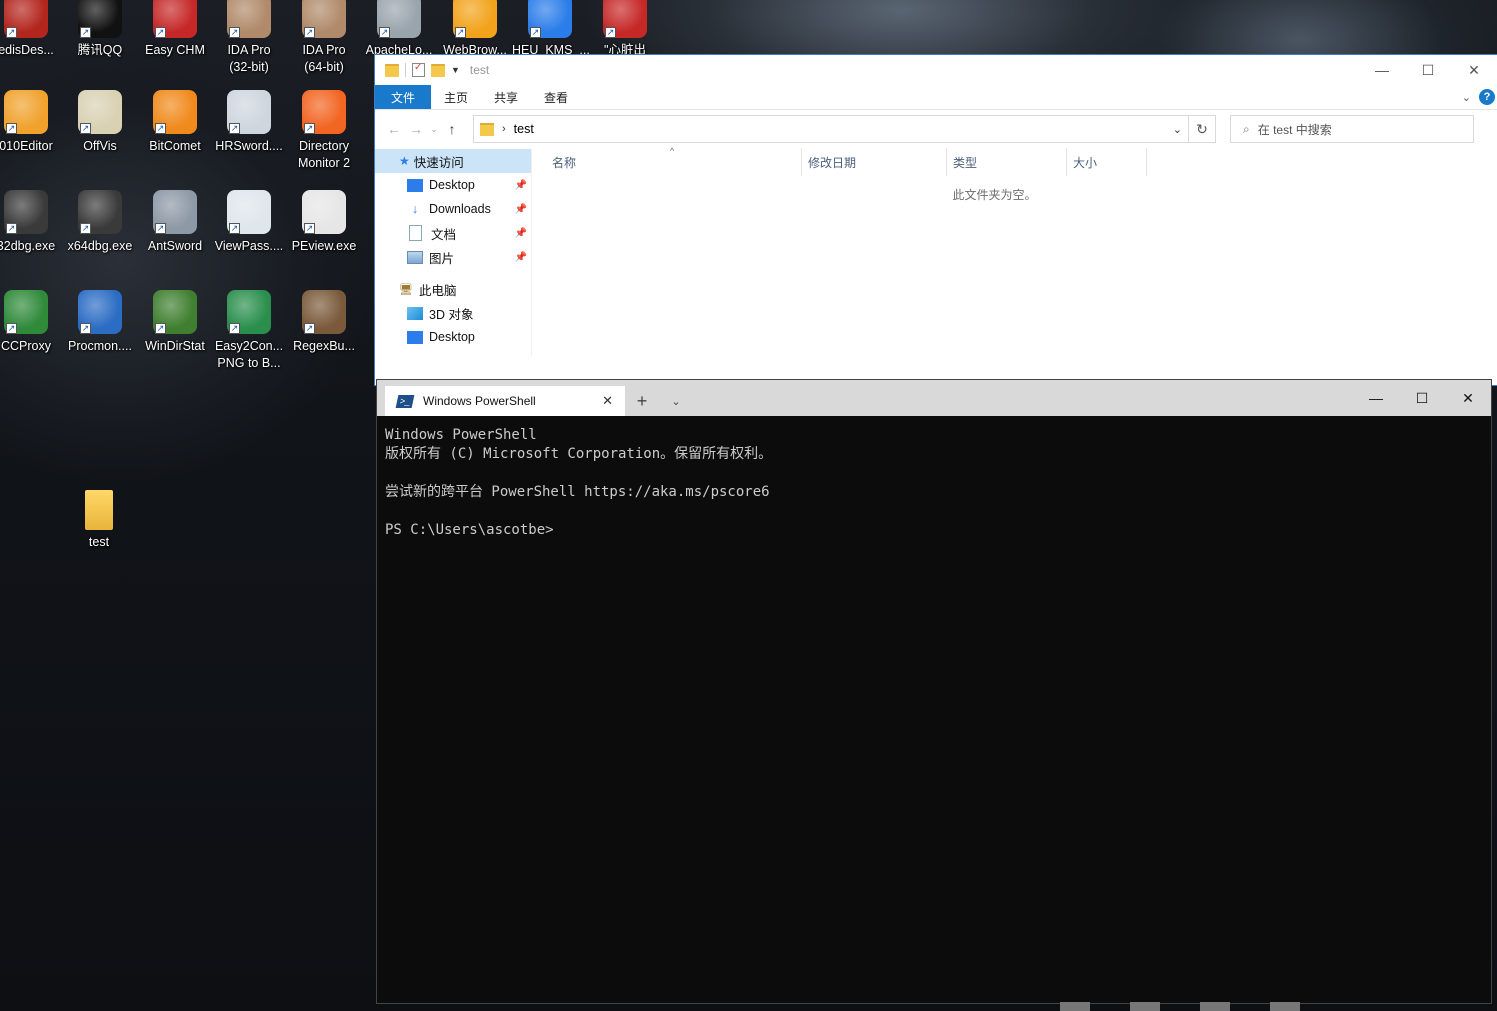  What do you see at coordinates (403, 97) in the screenshot?
I see `tab-file: 文件` at bounding box center [403, 97].